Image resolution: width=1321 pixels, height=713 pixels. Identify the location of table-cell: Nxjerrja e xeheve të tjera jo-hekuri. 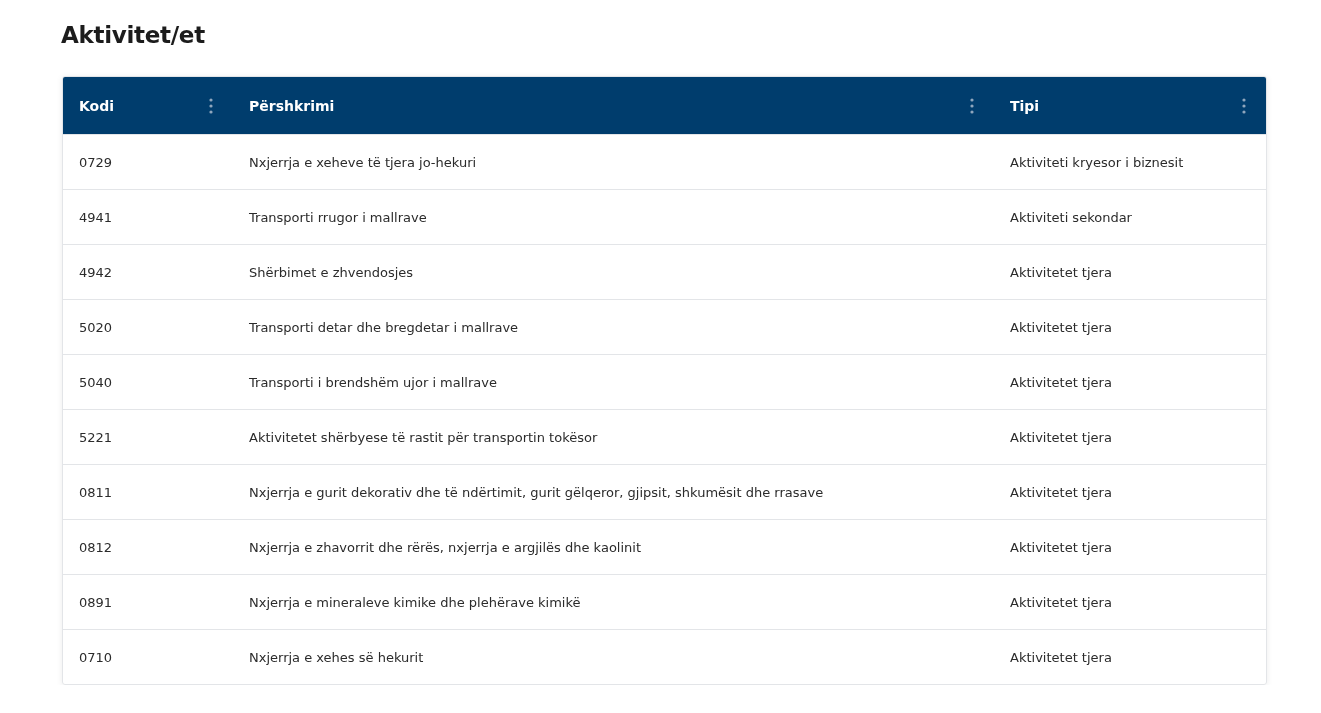
(613, 161).